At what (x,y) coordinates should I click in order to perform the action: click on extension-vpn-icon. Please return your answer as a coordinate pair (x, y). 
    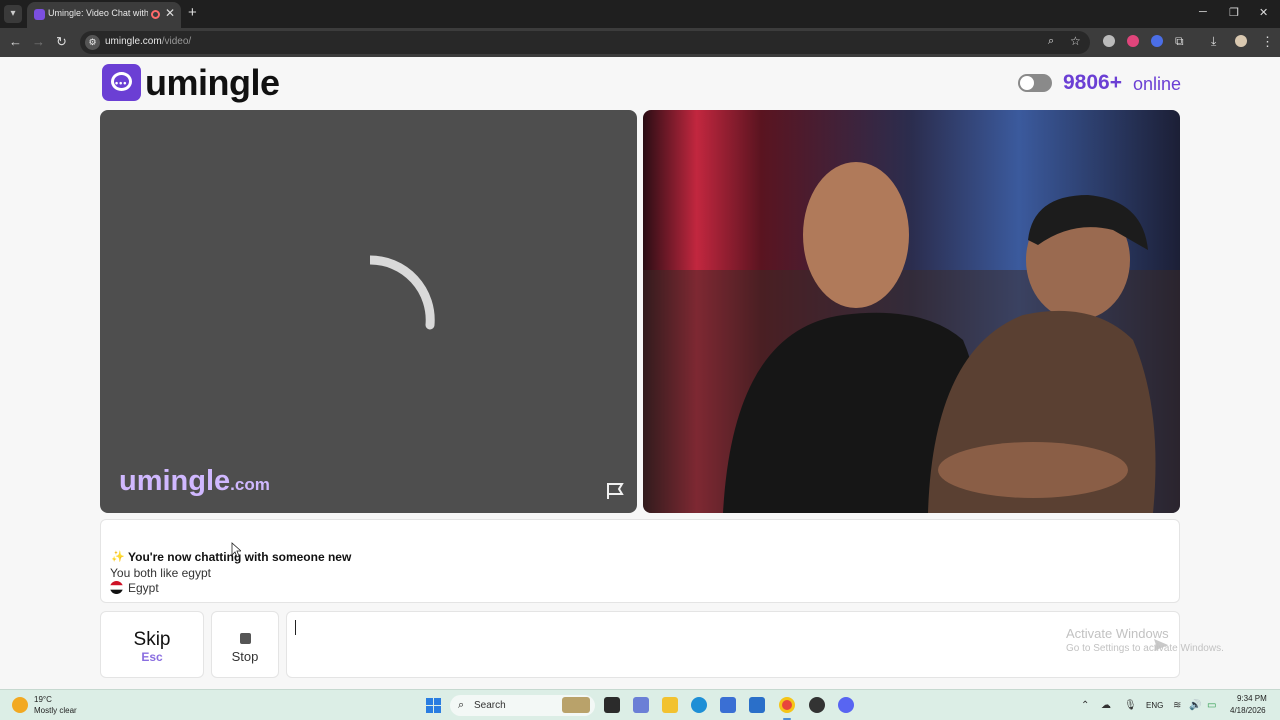
    Looking at the image, I should click on (1157, 41).